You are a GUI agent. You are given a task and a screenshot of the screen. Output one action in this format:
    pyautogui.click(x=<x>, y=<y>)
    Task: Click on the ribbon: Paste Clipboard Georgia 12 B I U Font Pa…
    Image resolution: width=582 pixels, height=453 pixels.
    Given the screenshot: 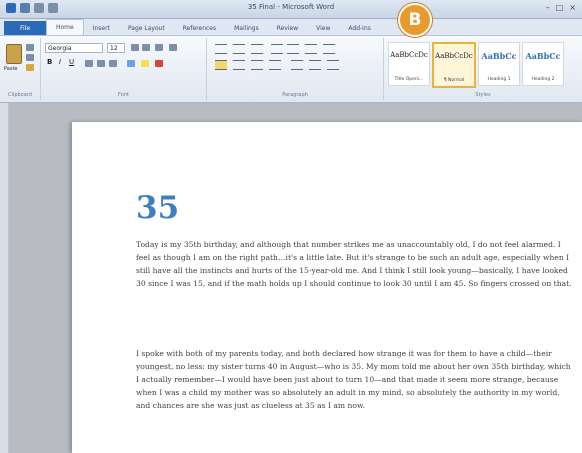 What is the action you would take?
    pyautogui.click(x=291, y=69)
    